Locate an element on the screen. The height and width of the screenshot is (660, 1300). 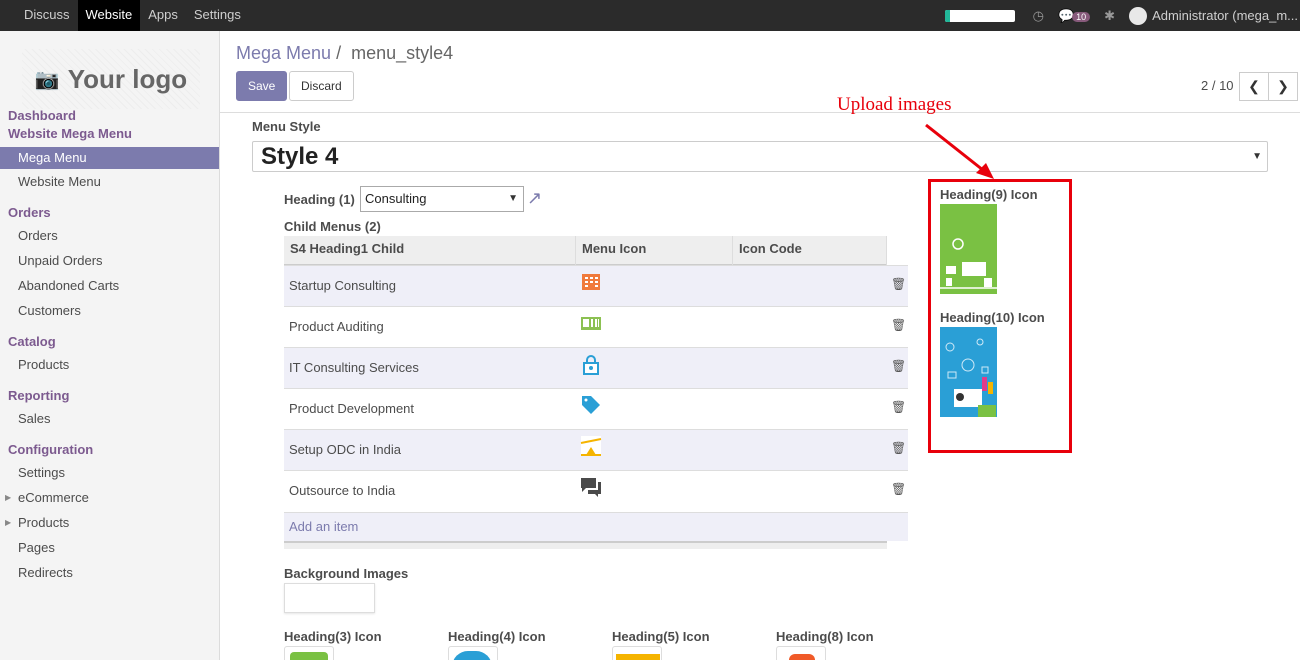
column-header-child: S4 Heading1 Child is located at coordinates (430, 250).